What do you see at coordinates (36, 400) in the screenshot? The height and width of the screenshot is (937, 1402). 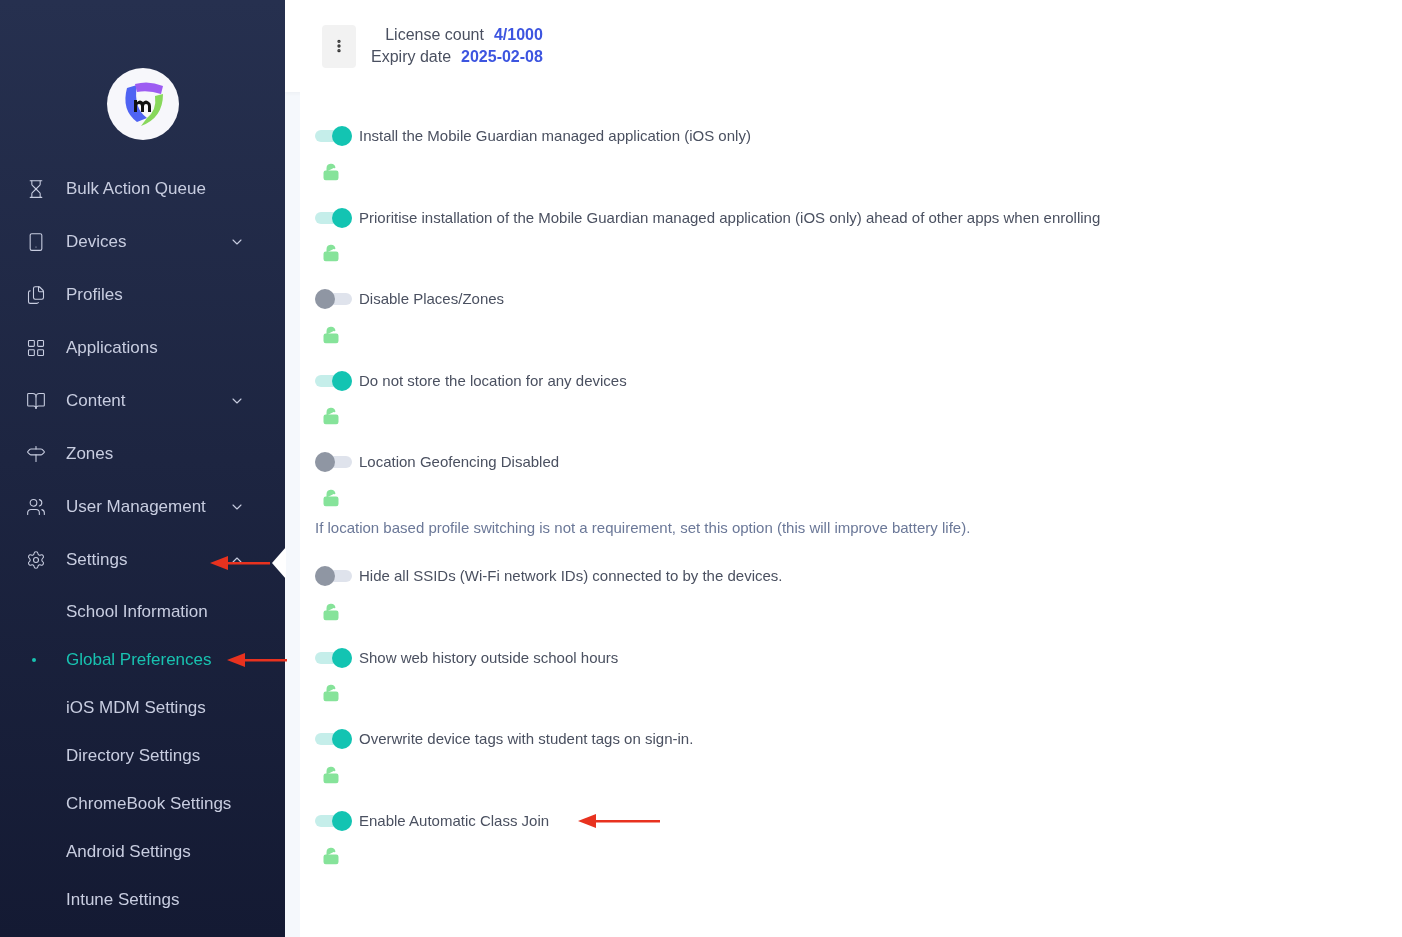 I see `book-icon` at bounding box center [36, 400].